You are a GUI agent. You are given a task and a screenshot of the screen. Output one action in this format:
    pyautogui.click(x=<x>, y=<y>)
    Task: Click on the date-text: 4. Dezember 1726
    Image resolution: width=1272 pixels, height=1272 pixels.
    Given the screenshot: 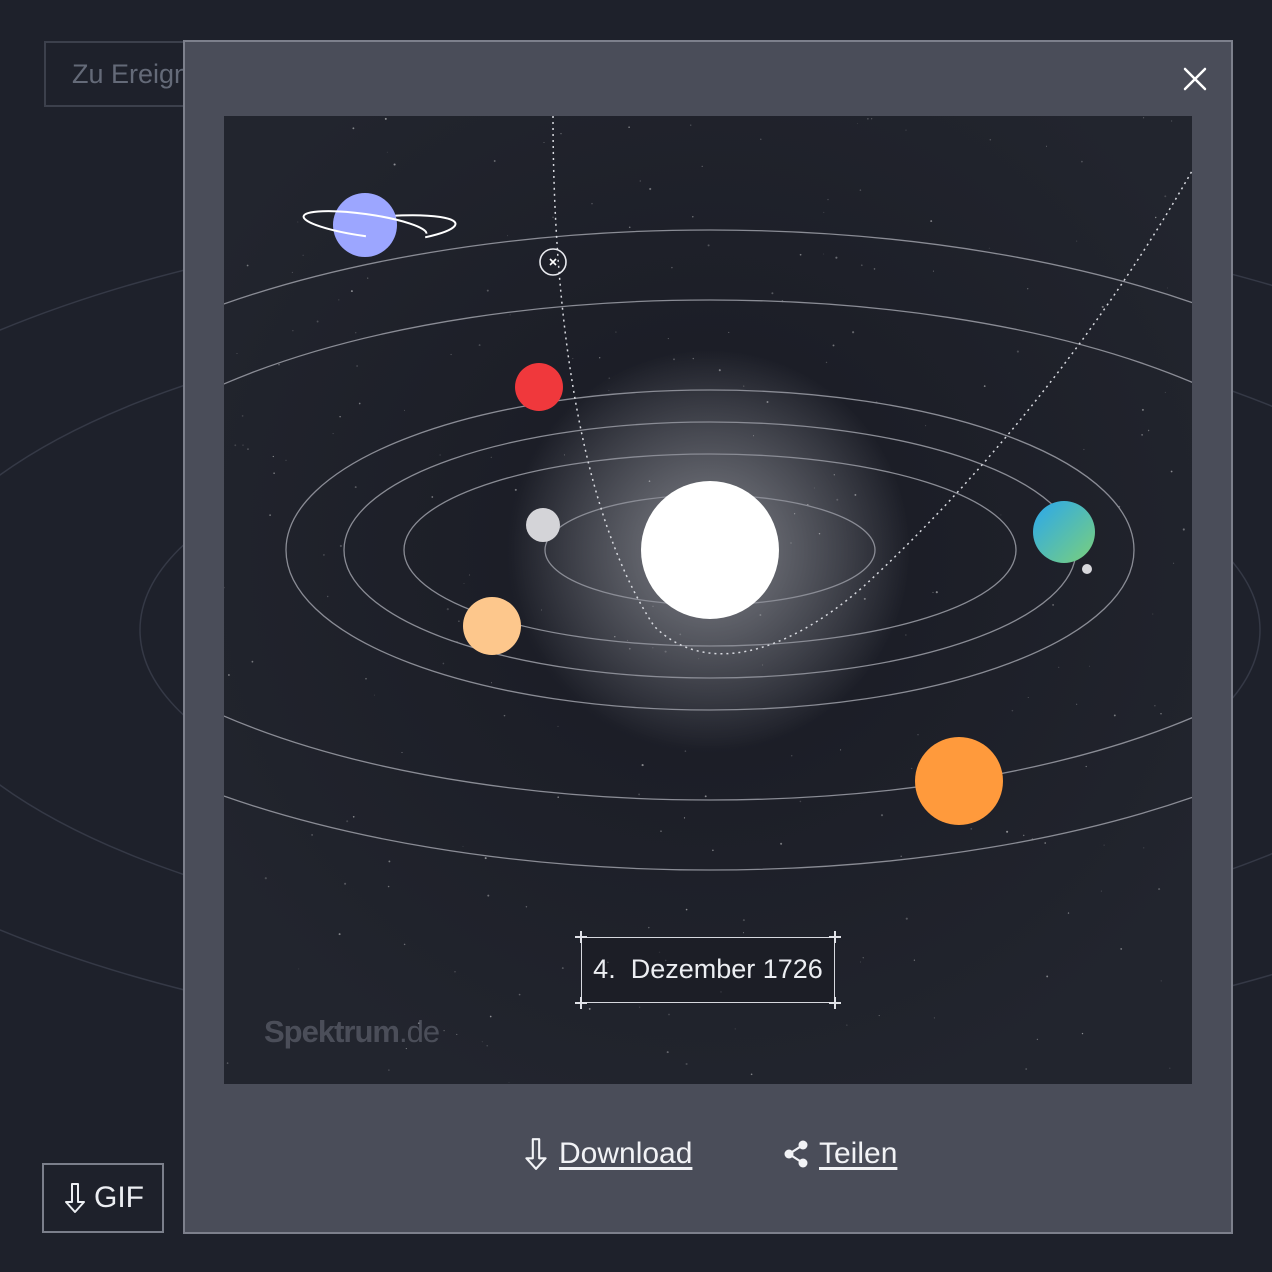 What is the action you would take?
    pyautogui.click(x=708, y=969)
    